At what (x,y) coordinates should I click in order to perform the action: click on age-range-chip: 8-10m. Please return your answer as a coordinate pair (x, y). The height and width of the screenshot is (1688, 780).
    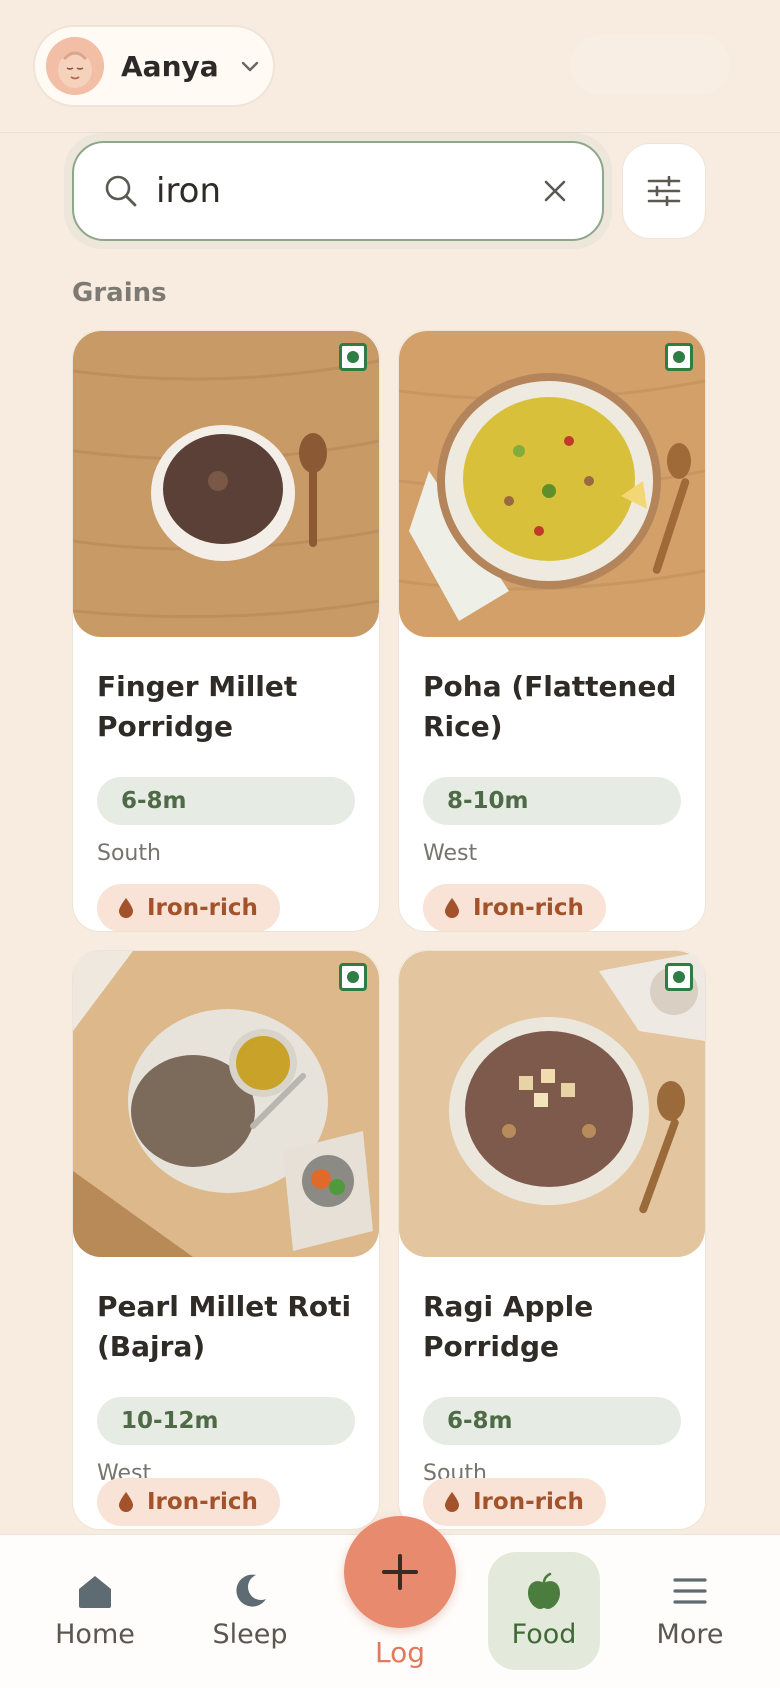
    Looking at the image, I should click on (552, 801).